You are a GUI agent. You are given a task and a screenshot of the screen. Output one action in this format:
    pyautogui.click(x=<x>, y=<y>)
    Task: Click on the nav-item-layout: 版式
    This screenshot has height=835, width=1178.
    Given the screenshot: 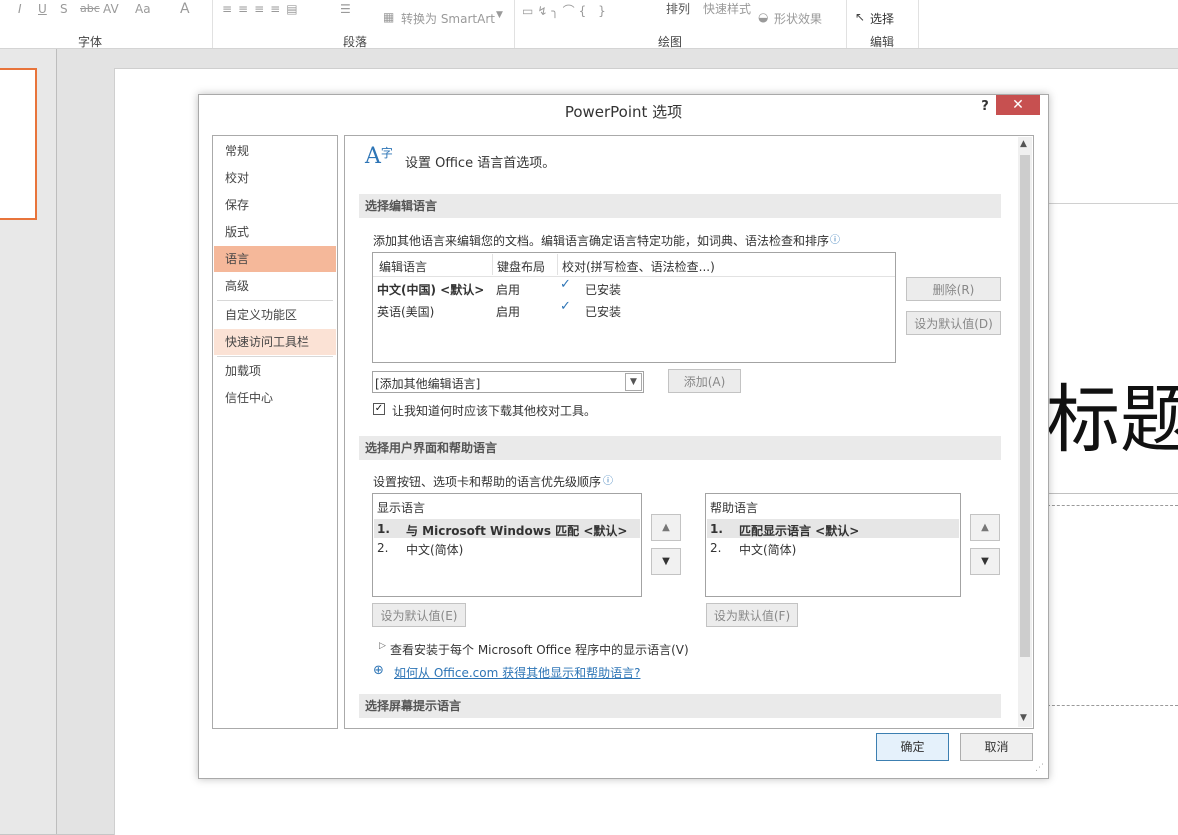 What is the action you would take?
    pyautogui.click(x=275, y=232)
    